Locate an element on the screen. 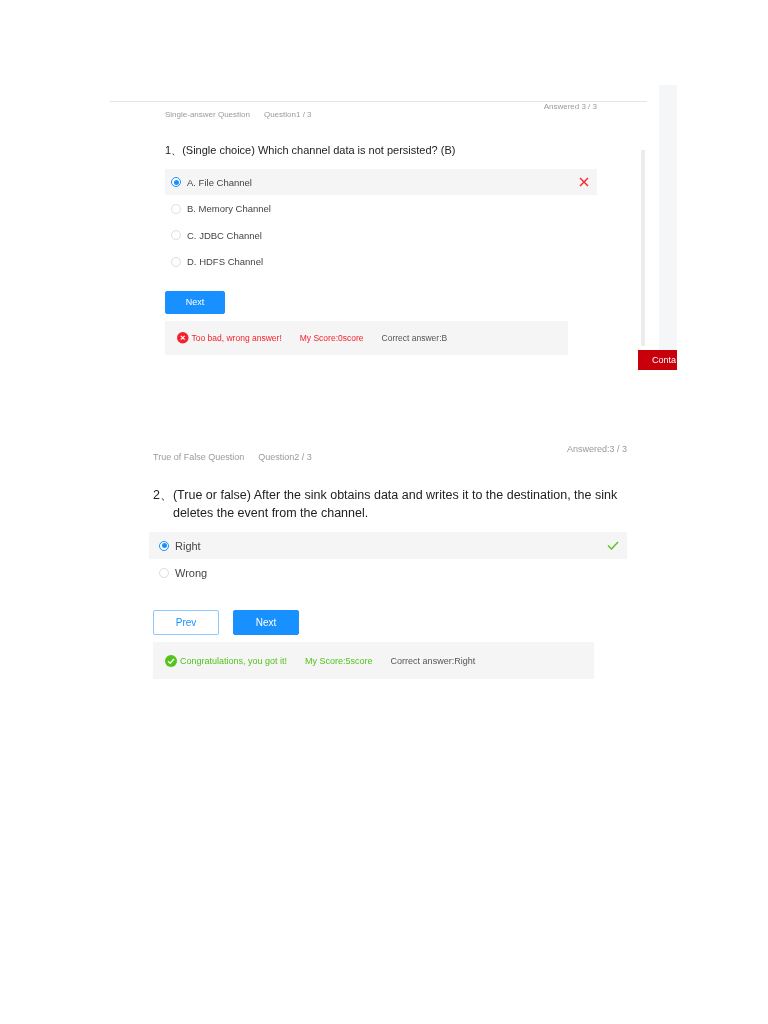 Image resolution: width=768 pixels, height=1024 pixels. question-counter: Question2 / 3 is located at coordinates (285, 457).